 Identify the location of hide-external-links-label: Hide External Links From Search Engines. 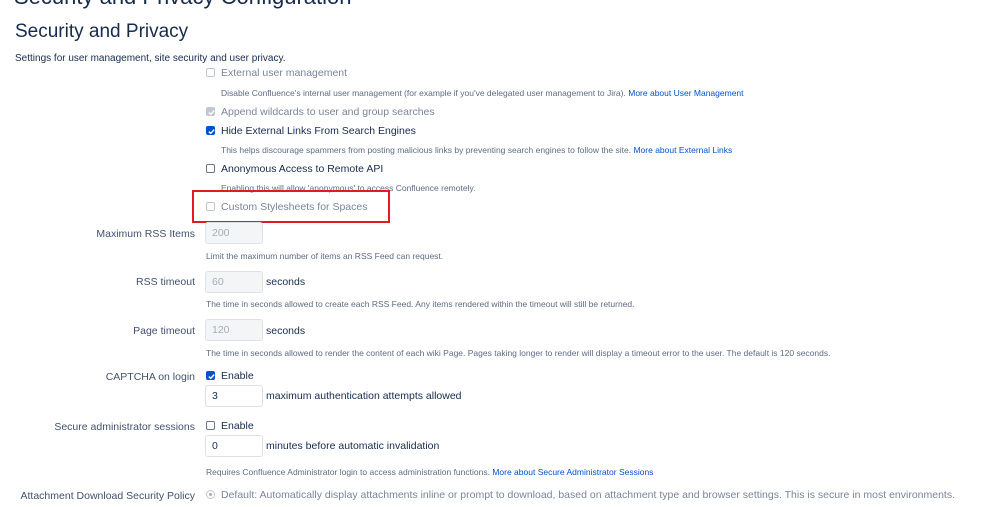
(318, 131).